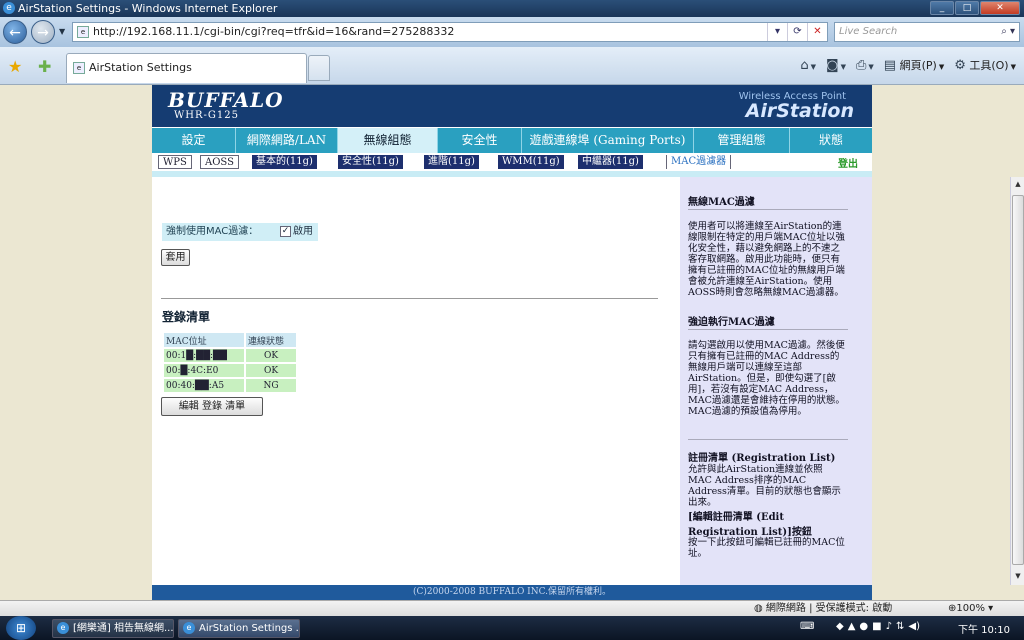 This screenshot has height=640, width=1024. Describe the element at coordinates (927, 32) in the screenshot. I see `search-input: Live Search ⌕ ▾` at that location.